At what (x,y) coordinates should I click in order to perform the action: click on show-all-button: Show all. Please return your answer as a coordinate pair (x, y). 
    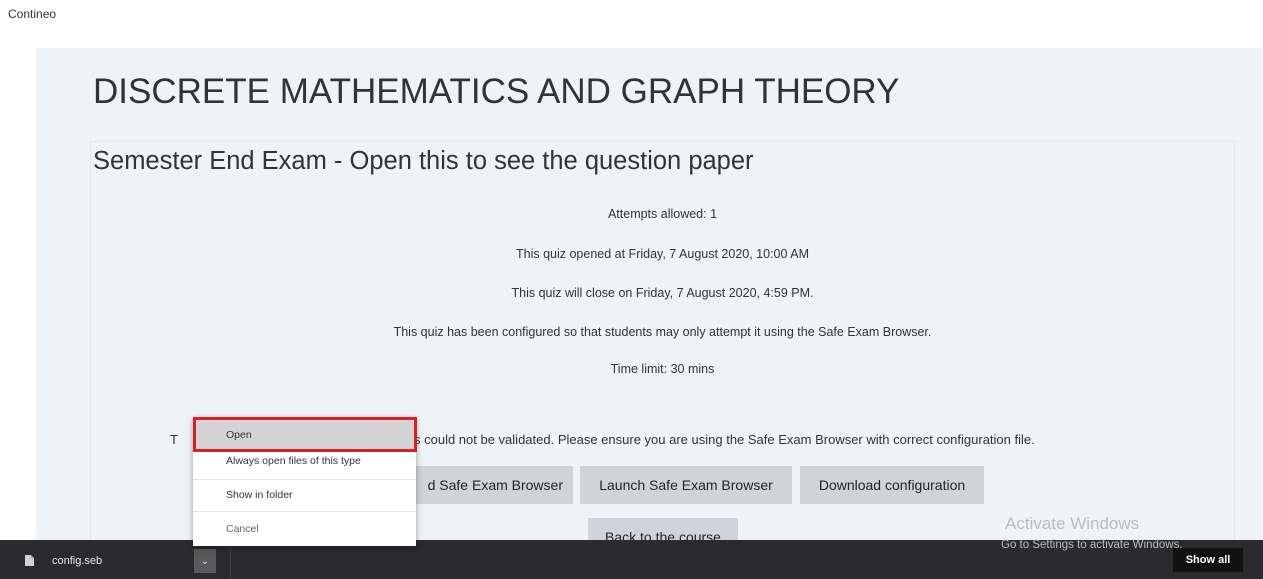
    Looking at the image, I should click on (1208, 560).